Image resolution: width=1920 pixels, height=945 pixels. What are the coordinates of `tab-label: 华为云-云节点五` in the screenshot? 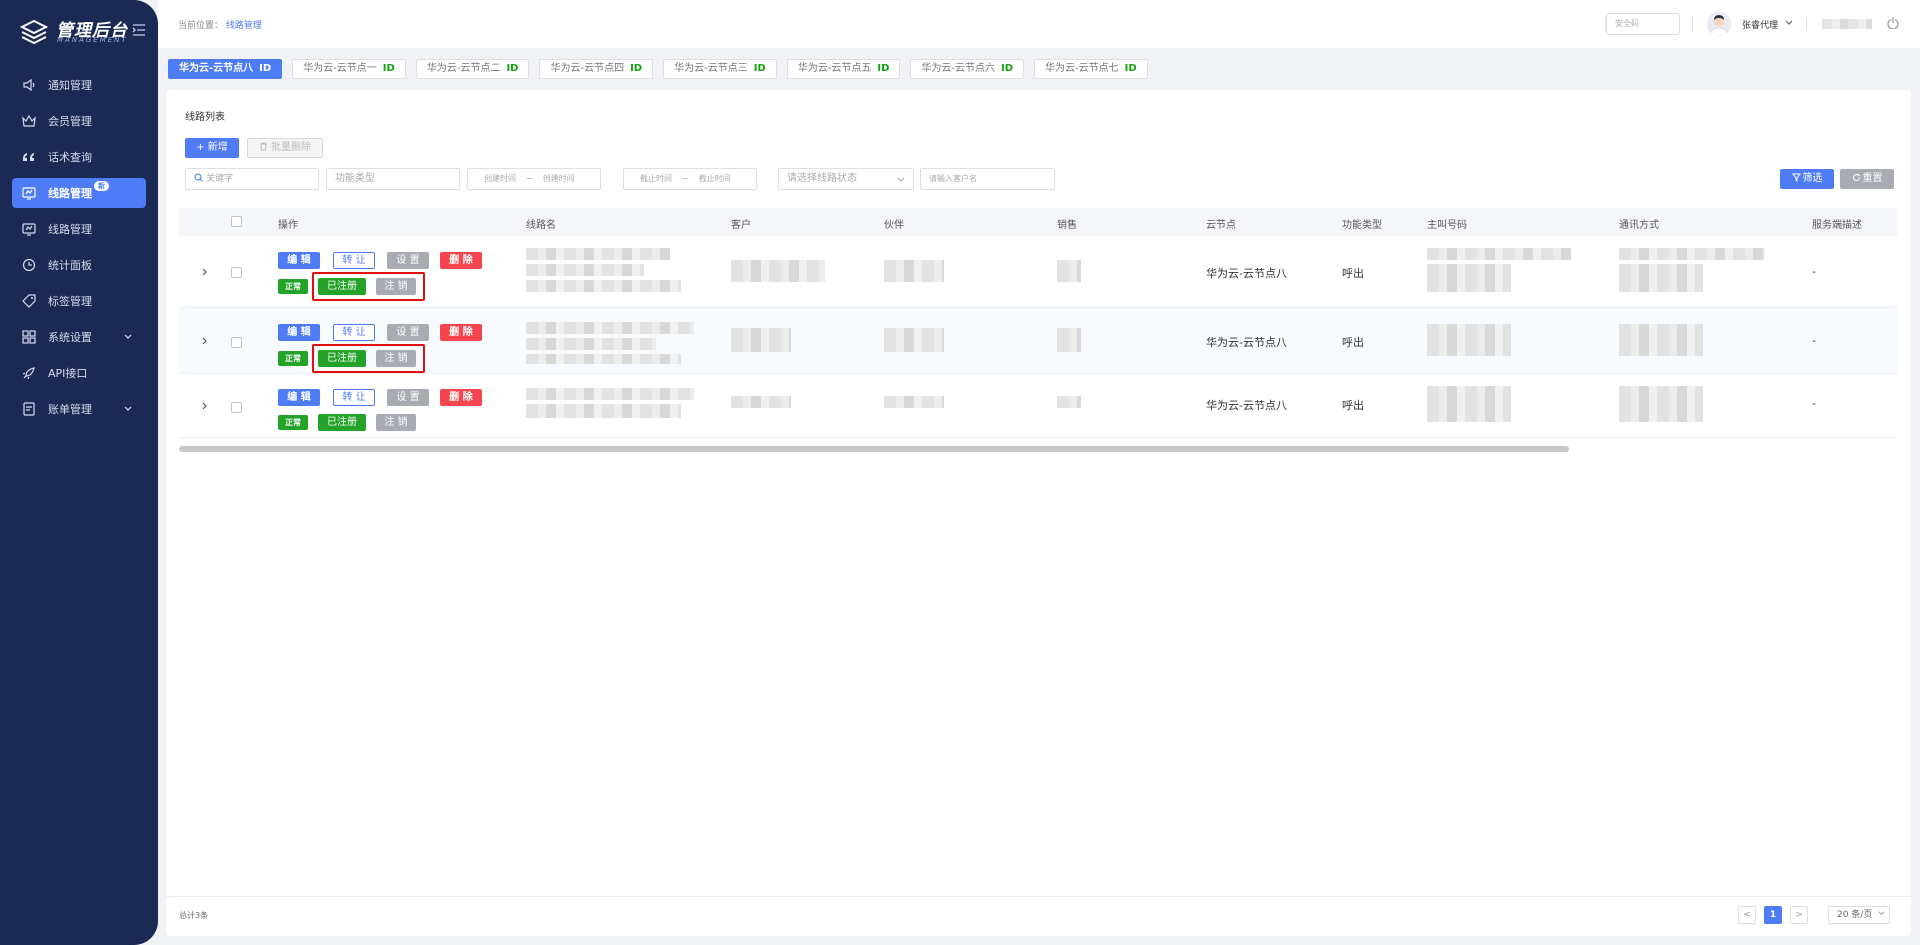 It's located at (834, 68).